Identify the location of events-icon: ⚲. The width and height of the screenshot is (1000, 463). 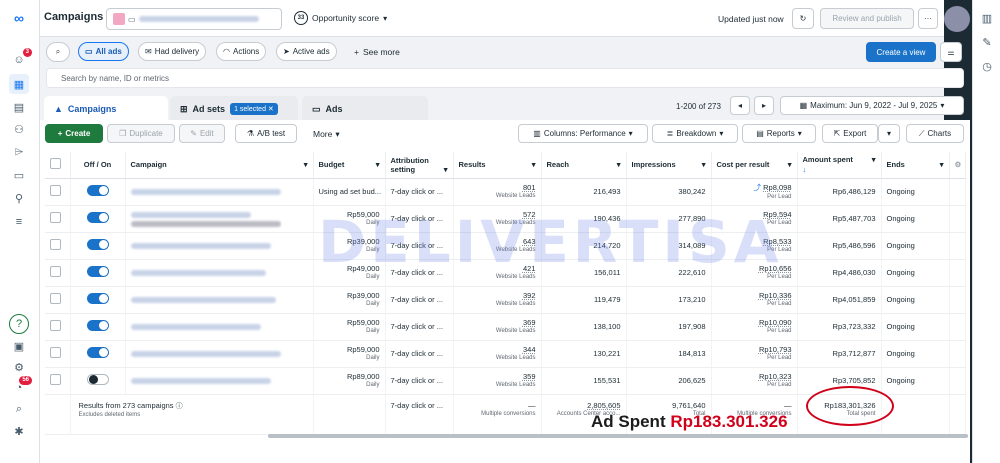
(19, 198).